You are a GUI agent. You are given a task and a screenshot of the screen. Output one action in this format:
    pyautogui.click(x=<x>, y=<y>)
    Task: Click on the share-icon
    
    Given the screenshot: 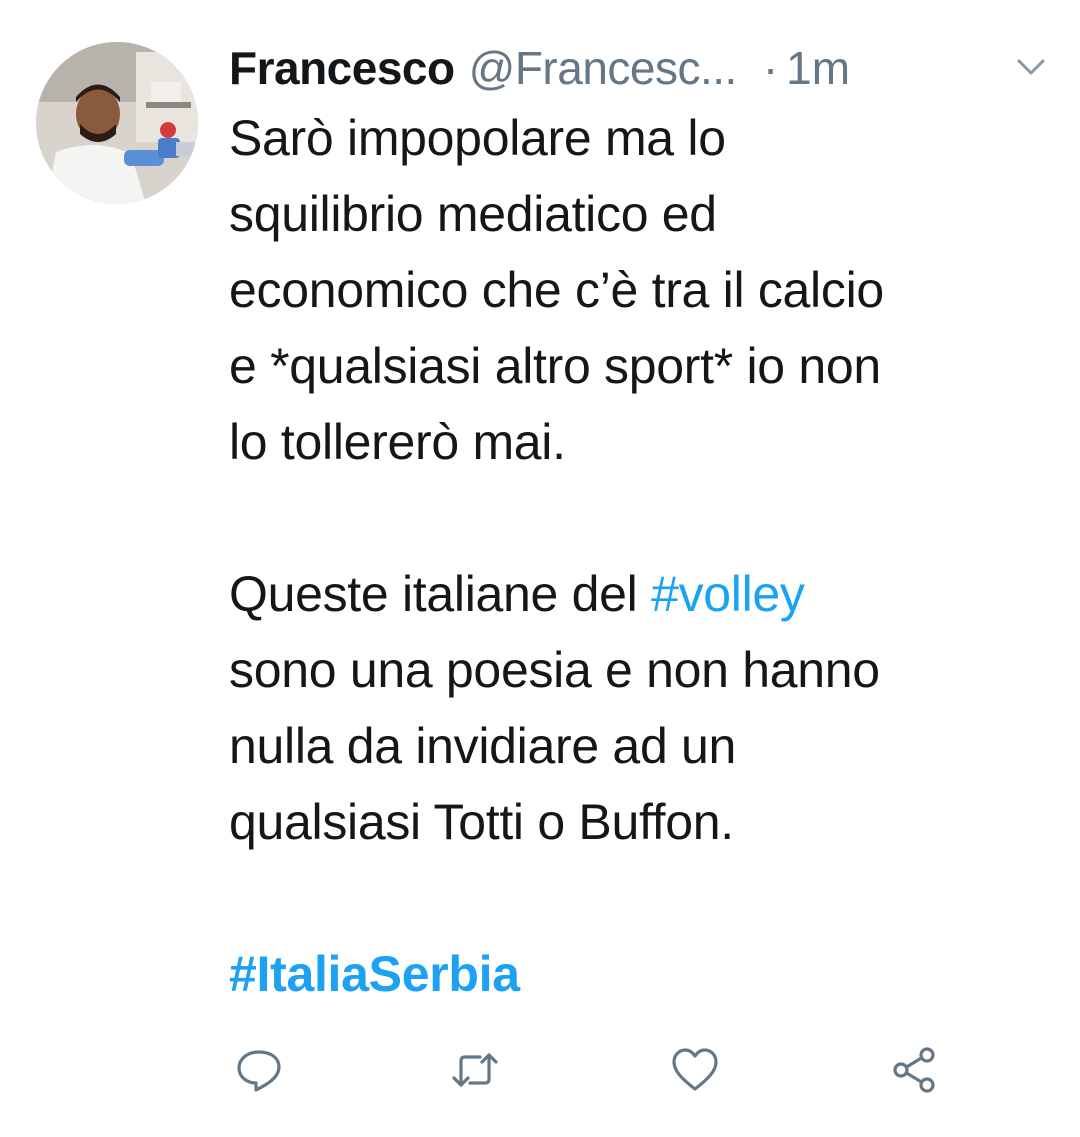 What is the action you would take?
    pyautogui.click(x=914, y=1070)
    